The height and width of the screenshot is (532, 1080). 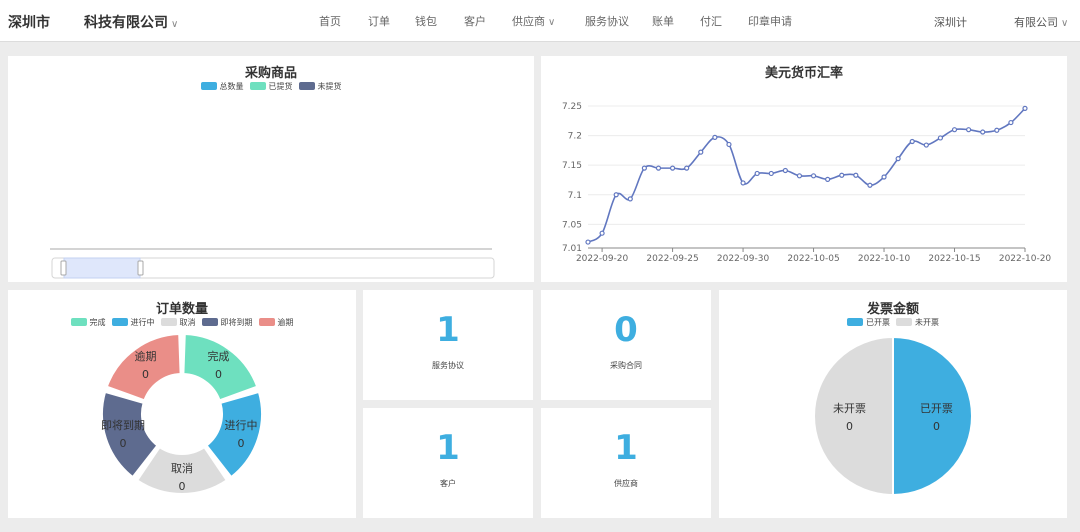 I want to click on data-zoom-window, so click(x=102, y=268).